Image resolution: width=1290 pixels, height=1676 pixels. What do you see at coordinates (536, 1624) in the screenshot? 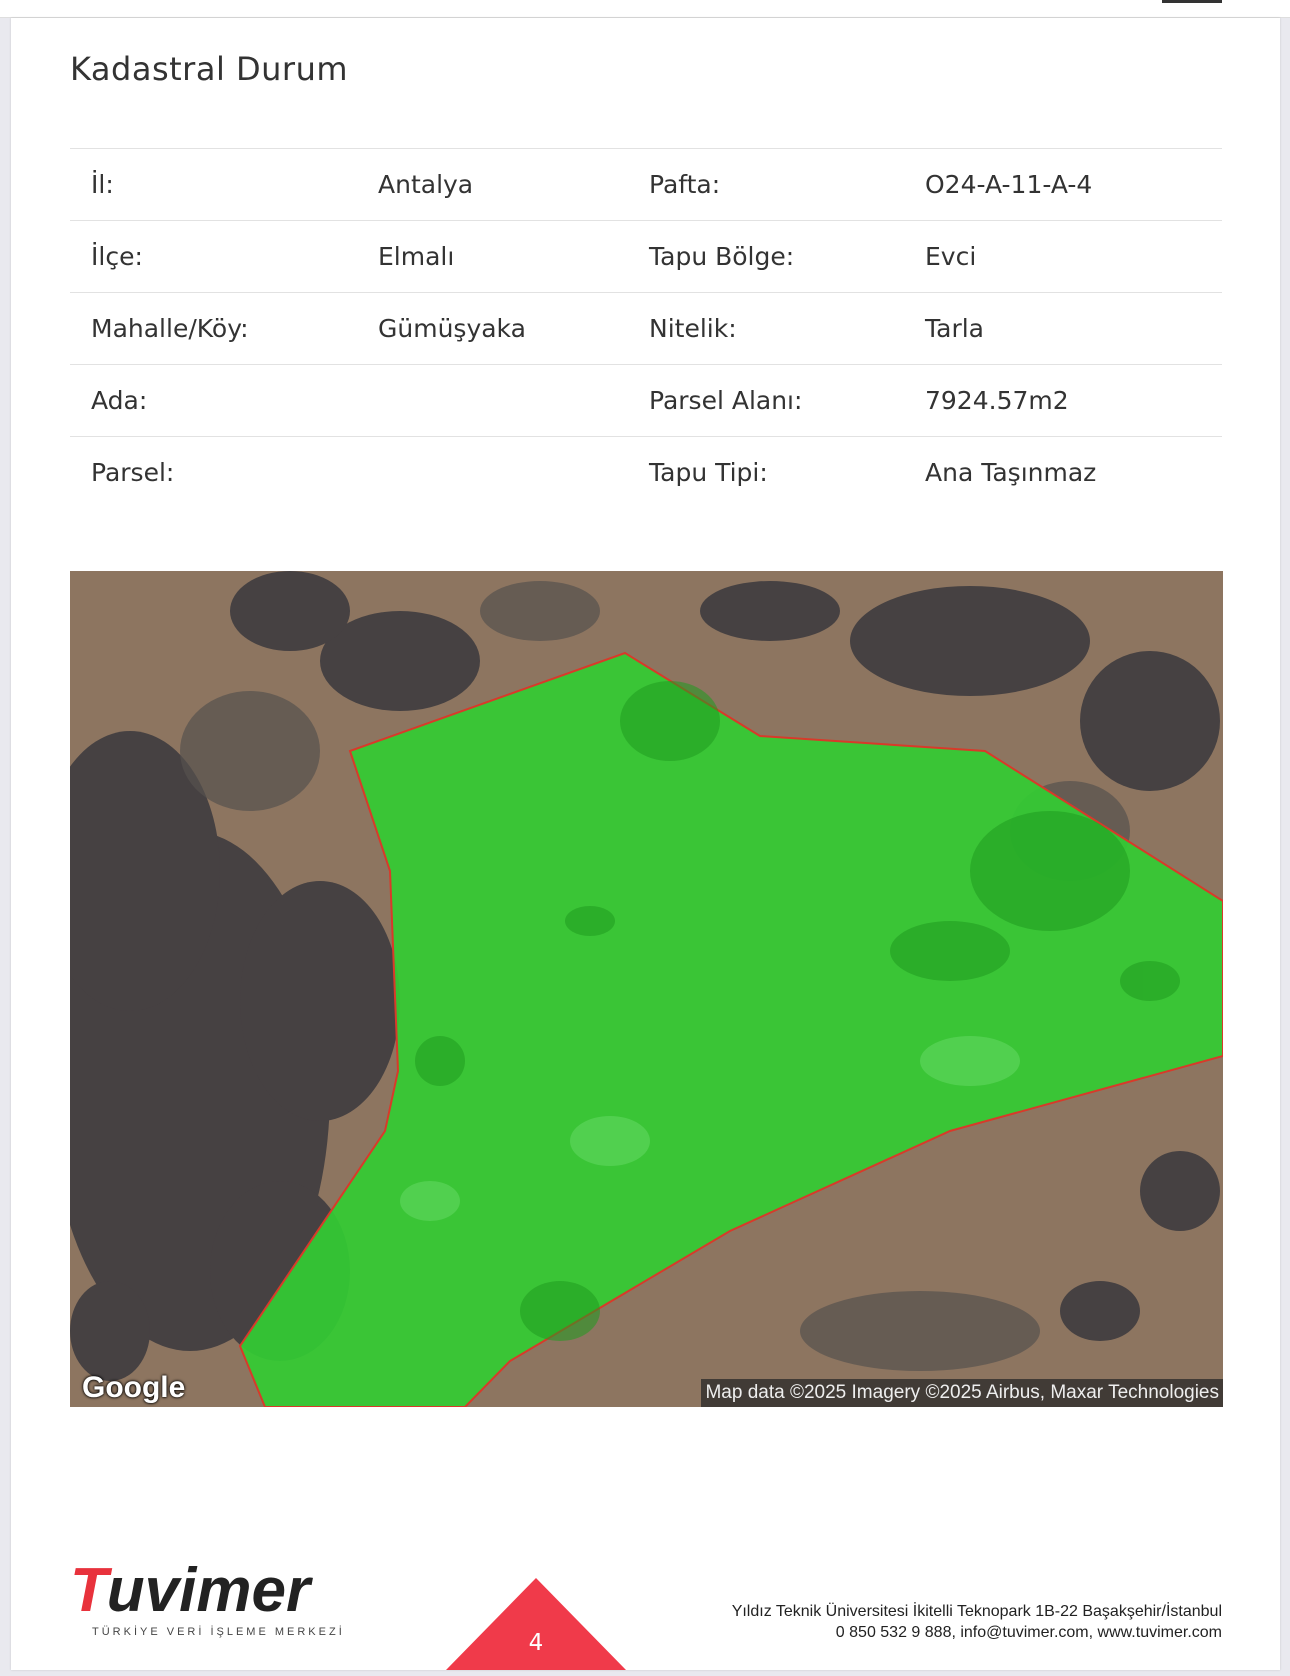
I see `page-number-triangle` at bounding box center [536, 1624].